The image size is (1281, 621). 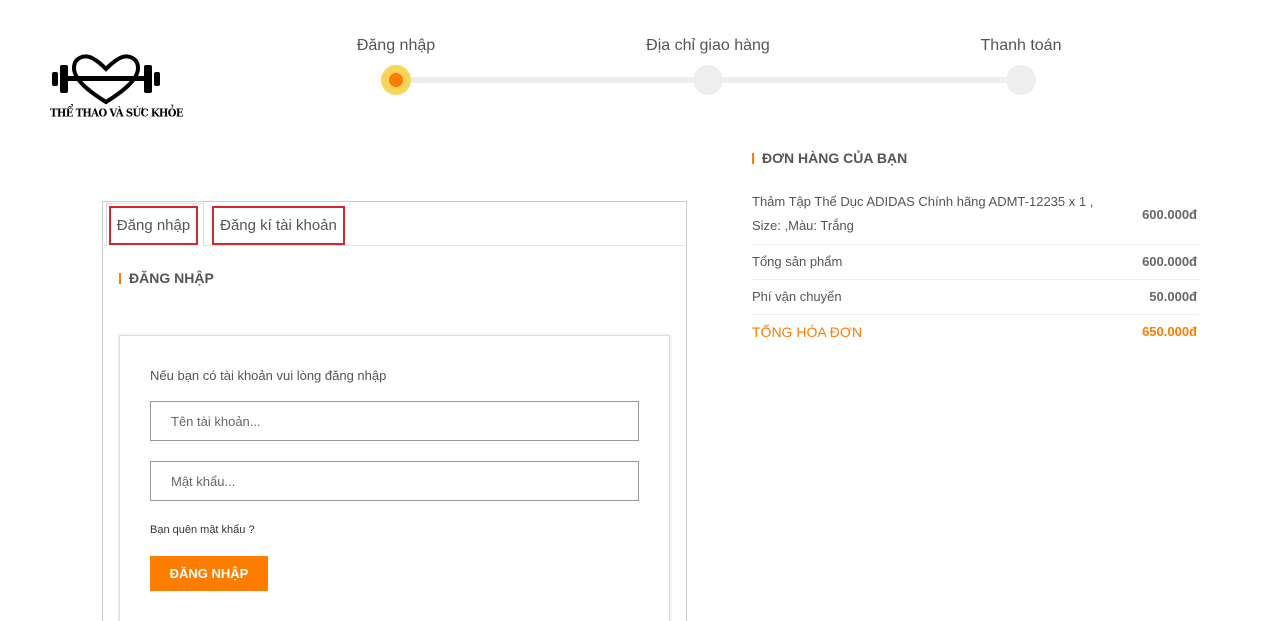 I want to click on total-label: TỔNG HÓA ĐƠN, so click(x=807, y=332).